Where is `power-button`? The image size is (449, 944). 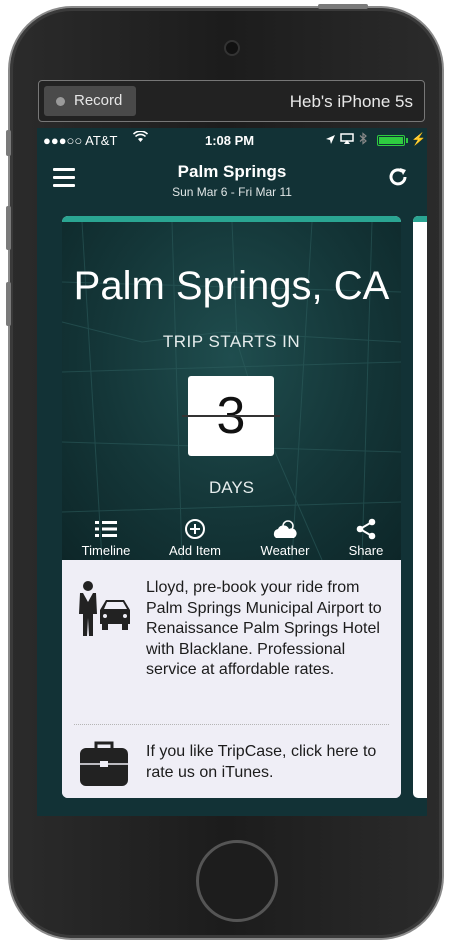
power-button is located at coordinates (343, 6).